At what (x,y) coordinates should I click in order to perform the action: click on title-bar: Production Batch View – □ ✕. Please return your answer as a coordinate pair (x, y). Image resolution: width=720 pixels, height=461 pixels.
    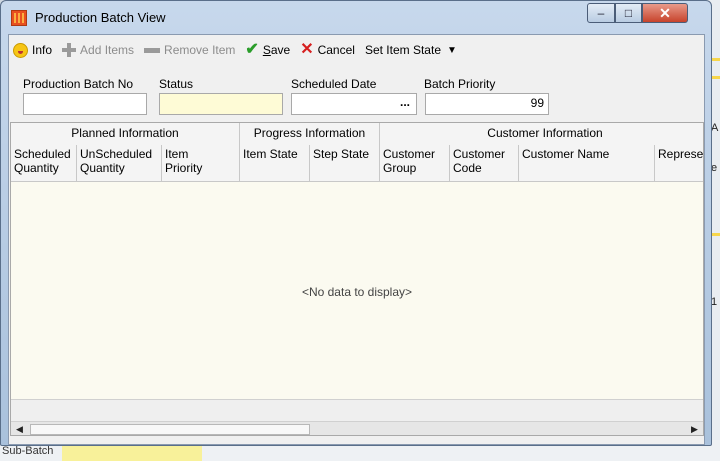
    Looking at the image, I should click on (356, 18).